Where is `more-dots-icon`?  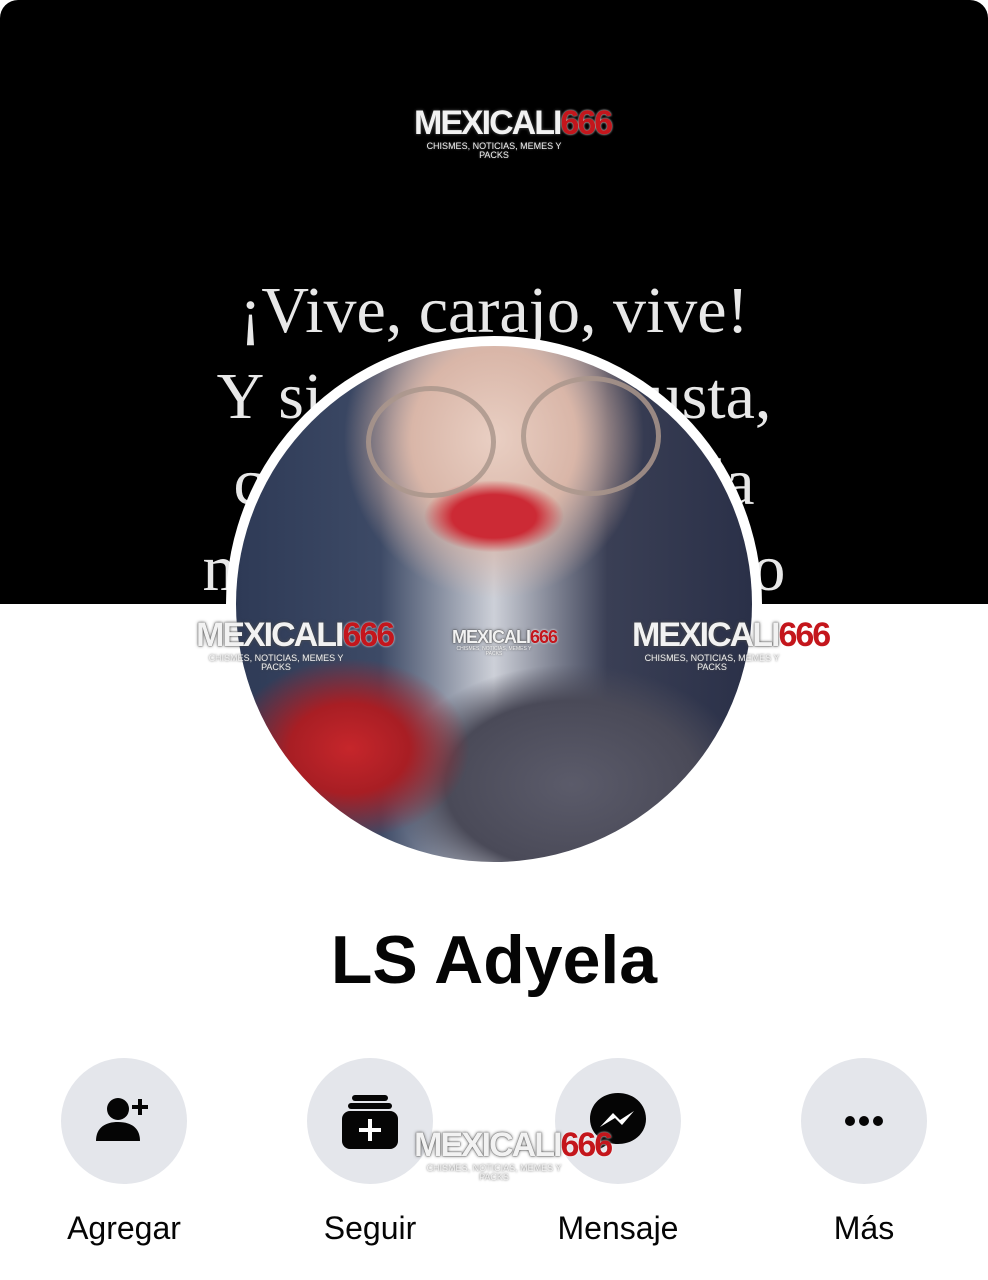
more-dots-icon is located at coordinates (864, 1121).